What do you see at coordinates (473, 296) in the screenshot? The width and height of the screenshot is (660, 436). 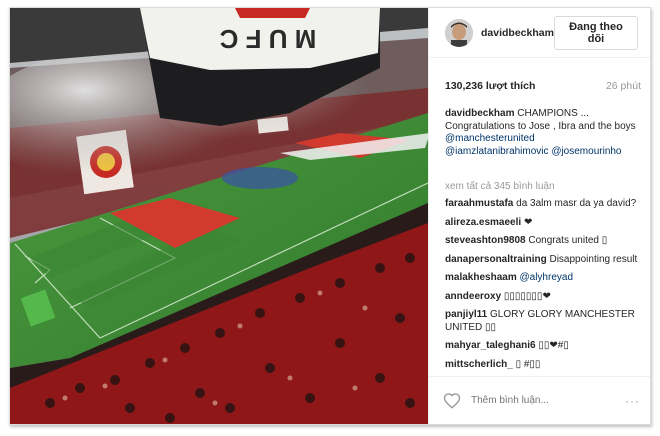 I see `comment-username: anndeeroxy` at bounding box center [473, 296].